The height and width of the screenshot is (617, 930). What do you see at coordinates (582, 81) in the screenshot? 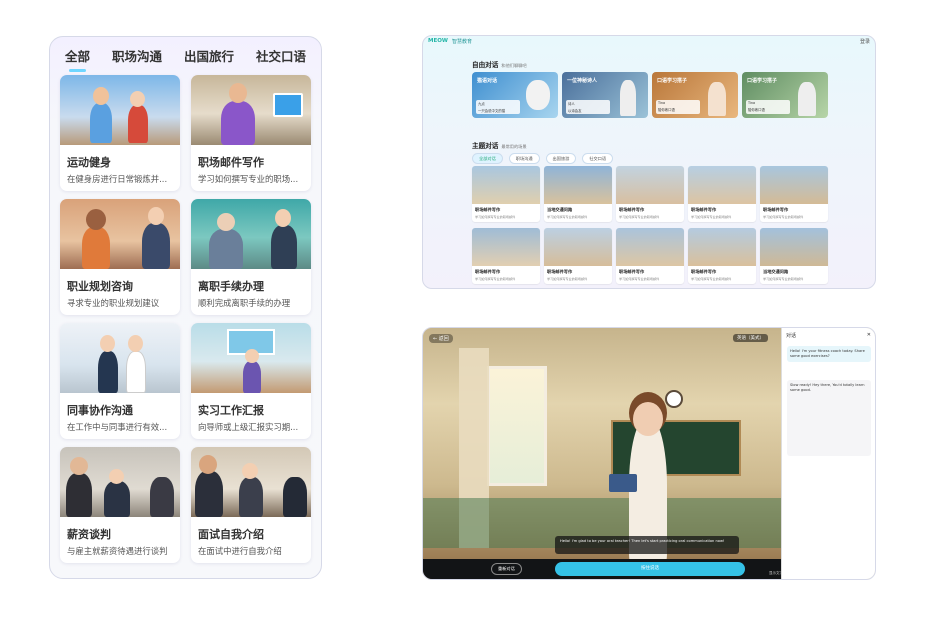
I see `free-chat-title: 一位神秘诗人` at bounding box center [582, 81].